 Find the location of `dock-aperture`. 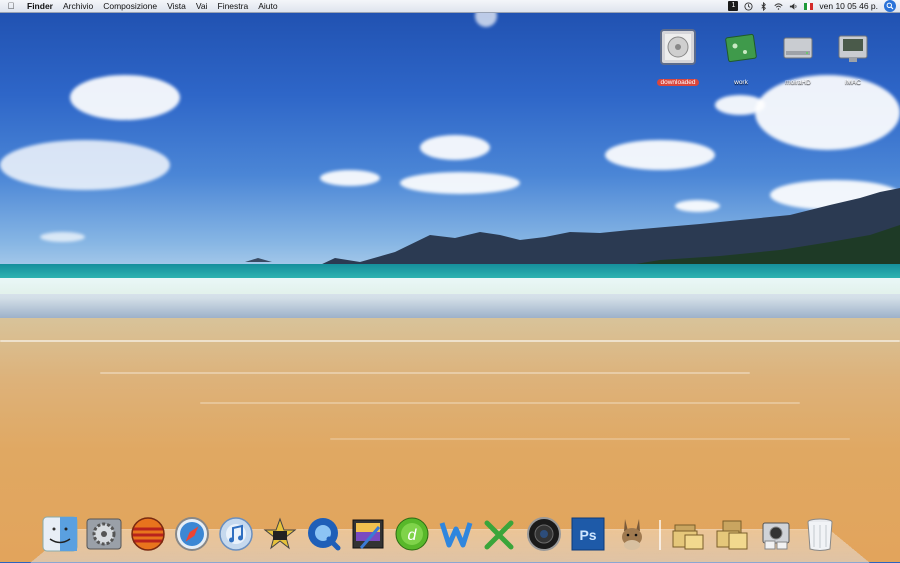

dock-aperture is located at coordinates (544, 534).